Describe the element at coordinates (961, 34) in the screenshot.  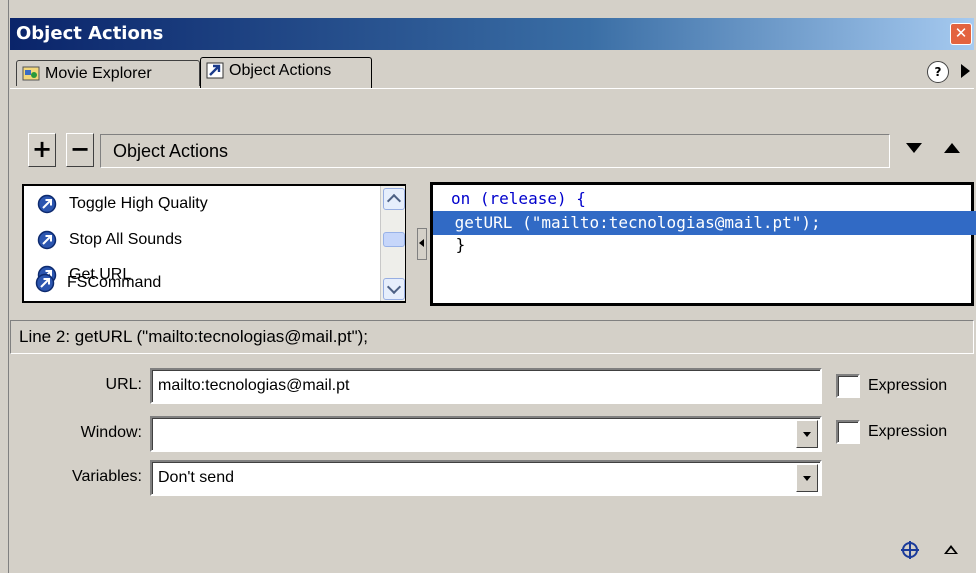
I see `close-button: ✕` at that location.